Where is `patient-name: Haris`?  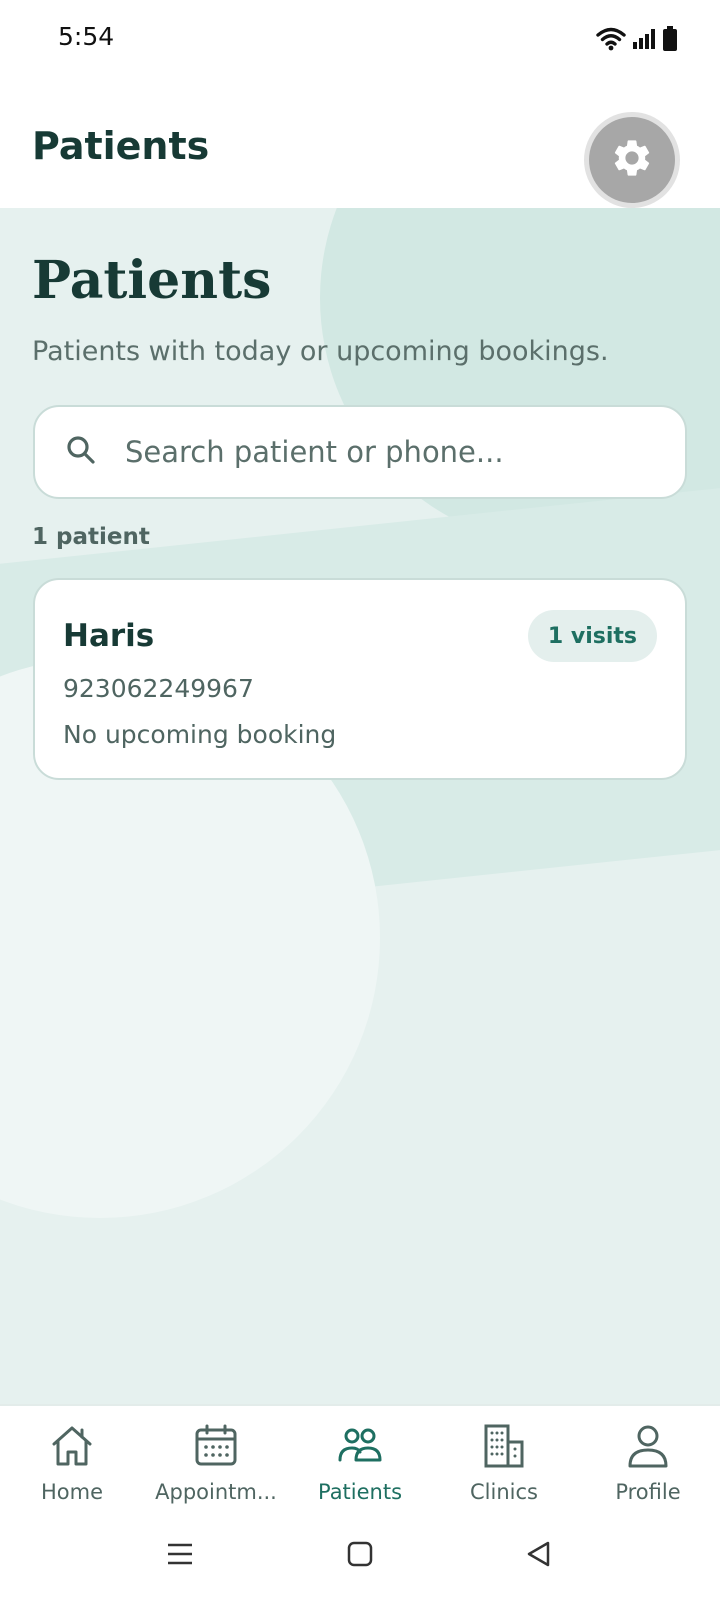 patient-name: Haris is located at coordinates (109, 636).